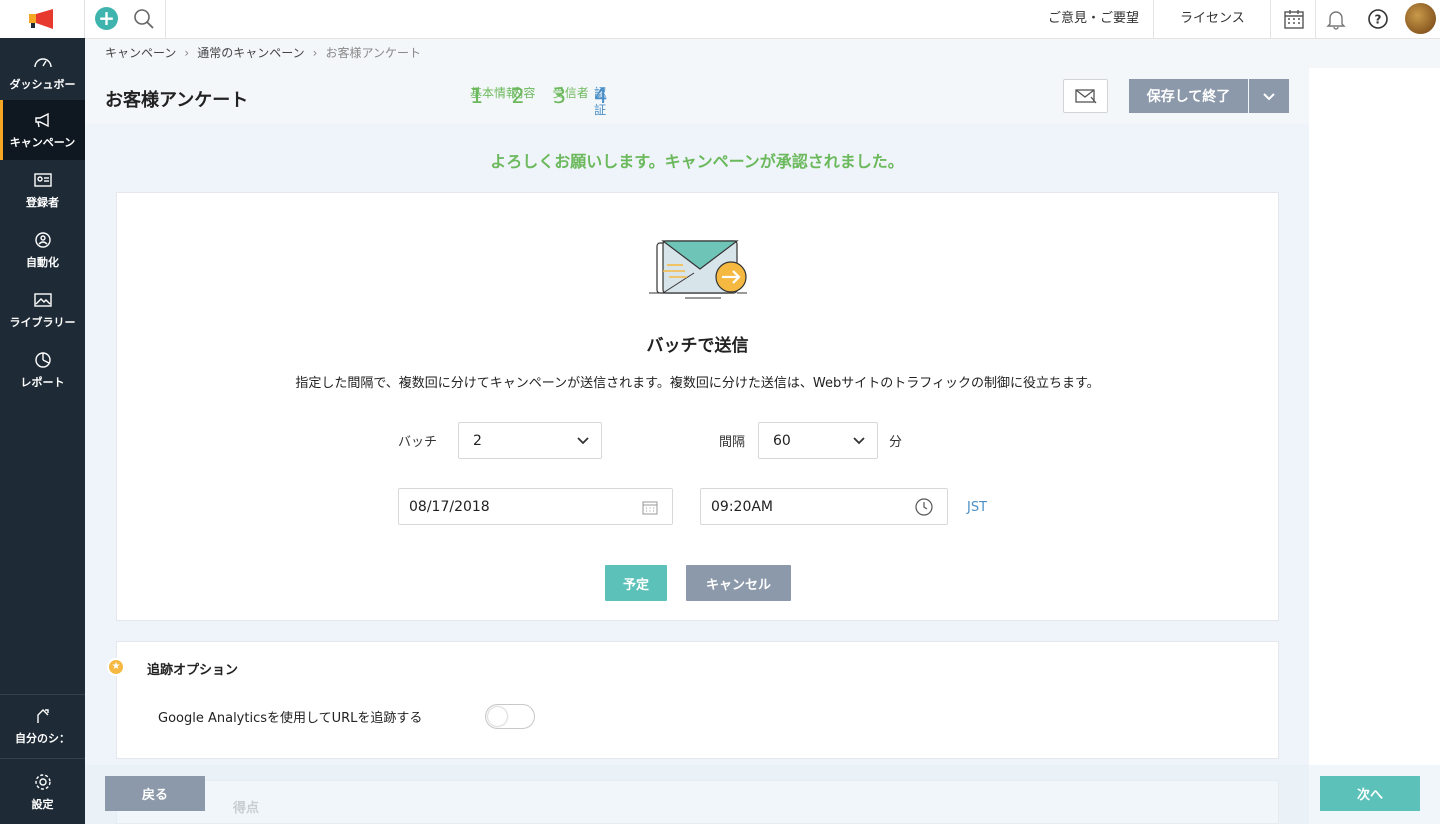 The image size is (1440, 824). What do you see at coordinates (42, 738) in the screenshot?
I see `sidebar-item-label: 自分のシ：` at bounding box center [42, 738].